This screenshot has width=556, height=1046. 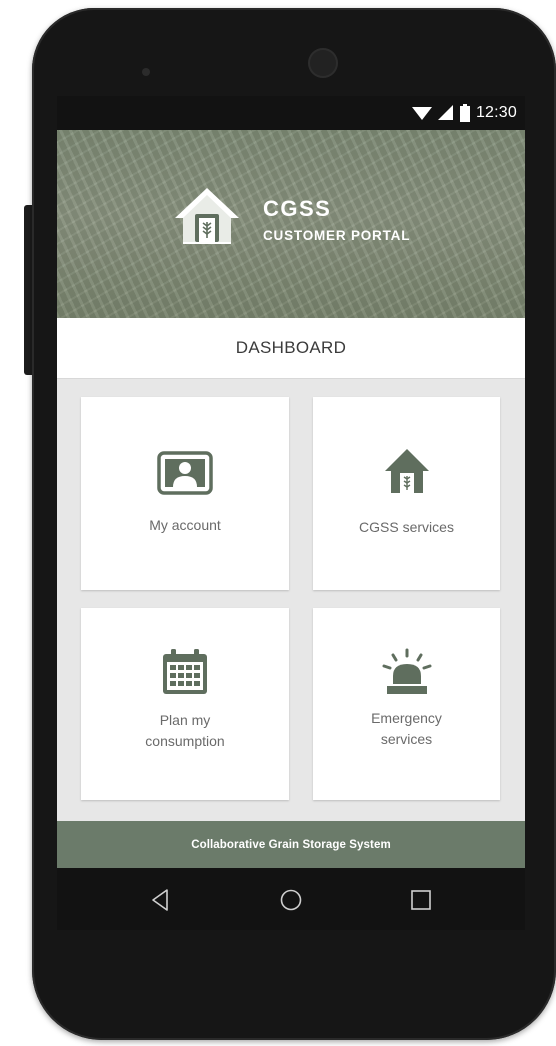 I want to click on home-icon, so click(x=291, y=900).